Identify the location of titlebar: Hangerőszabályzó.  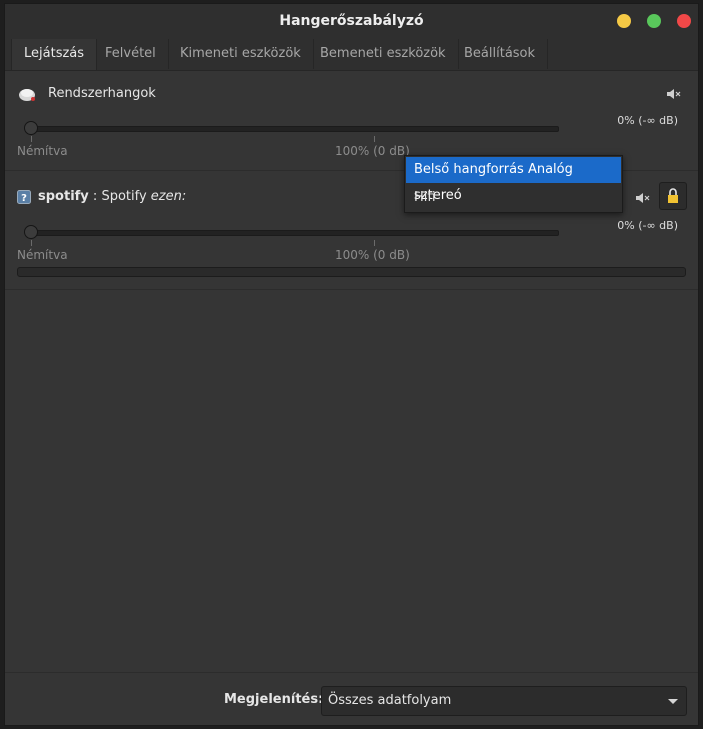
(351, 22).